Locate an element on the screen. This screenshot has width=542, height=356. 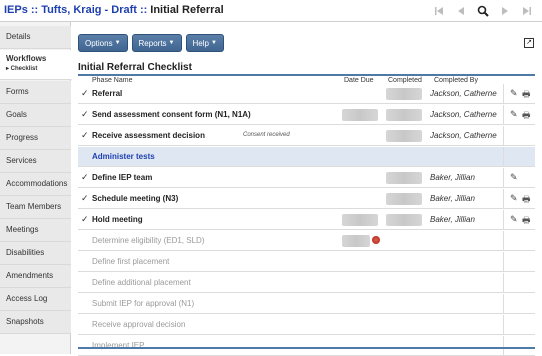
sidebar-item-label: Access Log is located at coordinates (27, 298).